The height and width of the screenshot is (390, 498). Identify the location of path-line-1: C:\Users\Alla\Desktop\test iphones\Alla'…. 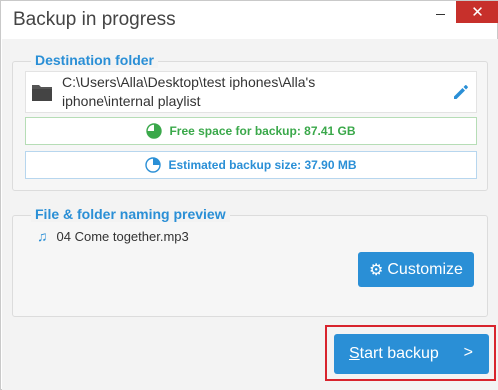
(189, 82).